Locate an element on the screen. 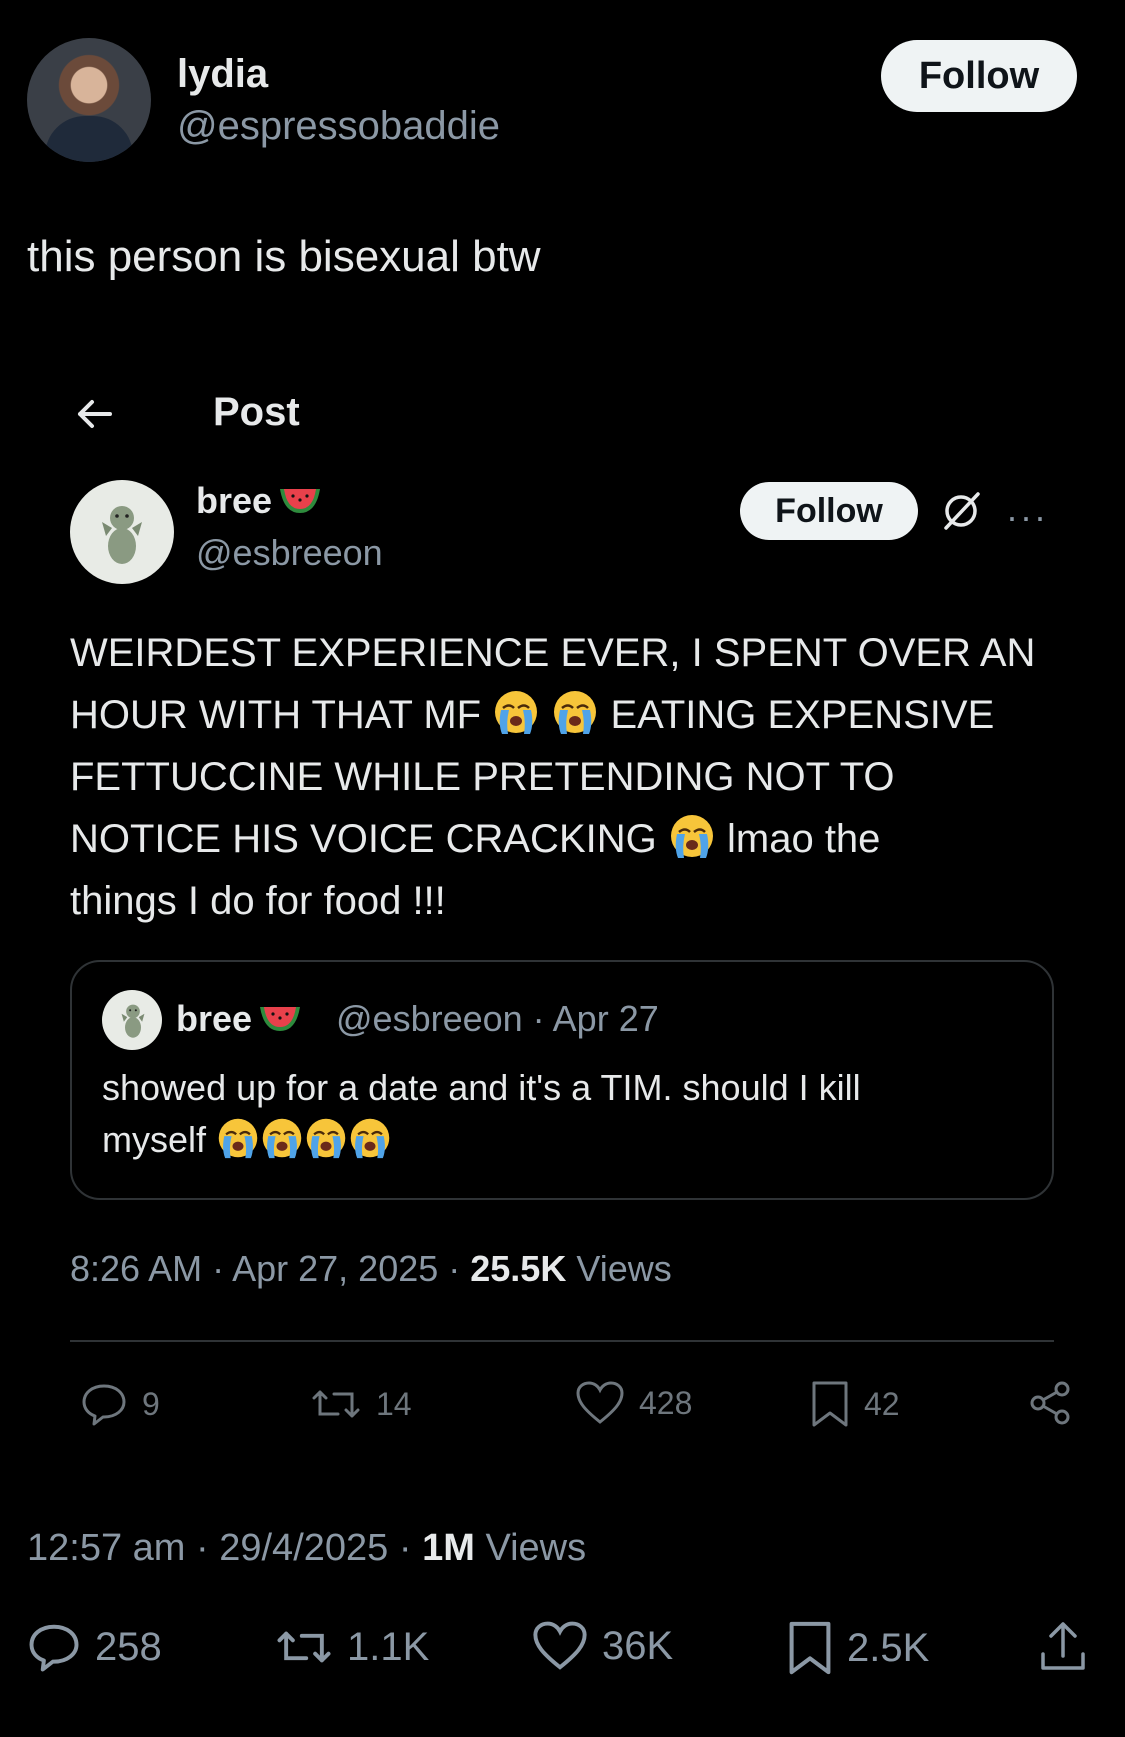 This screenshot has height=1737, width=1125. tweet-line-part: EATING EXPENSIVE is located at coordinates (802, 715).